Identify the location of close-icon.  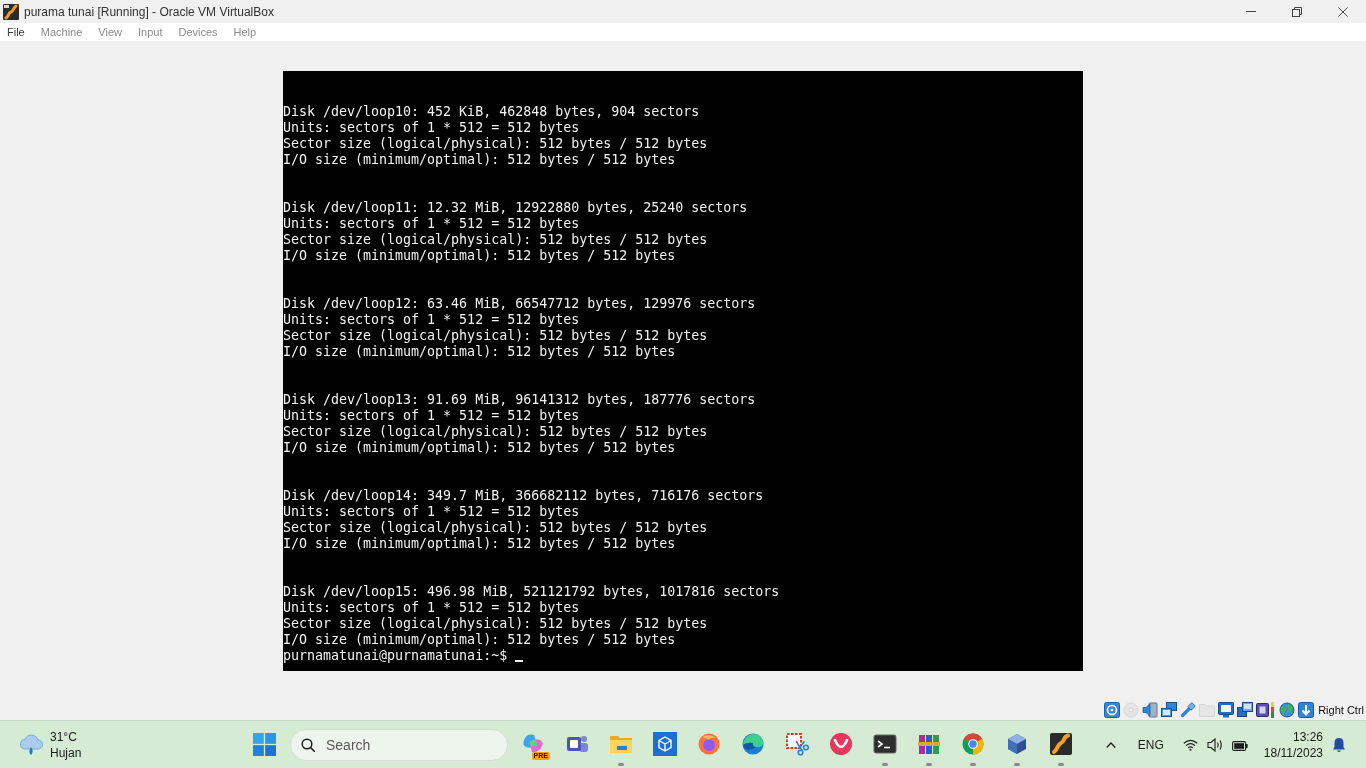
(1343, 11).